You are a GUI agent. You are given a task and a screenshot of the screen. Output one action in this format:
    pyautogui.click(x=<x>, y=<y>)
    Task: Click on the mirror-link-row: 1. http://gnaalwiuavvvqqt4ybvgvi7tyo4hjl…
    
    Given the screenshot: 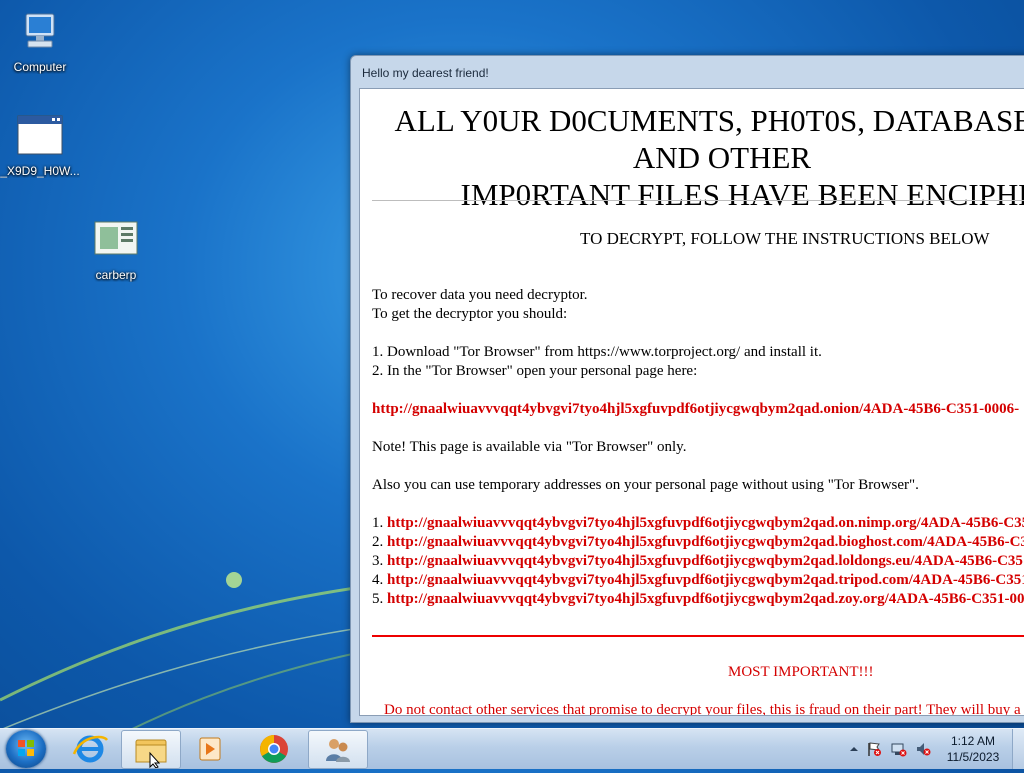 What is the action you would take?
    pyautogui.click(x=698, y=523)
    